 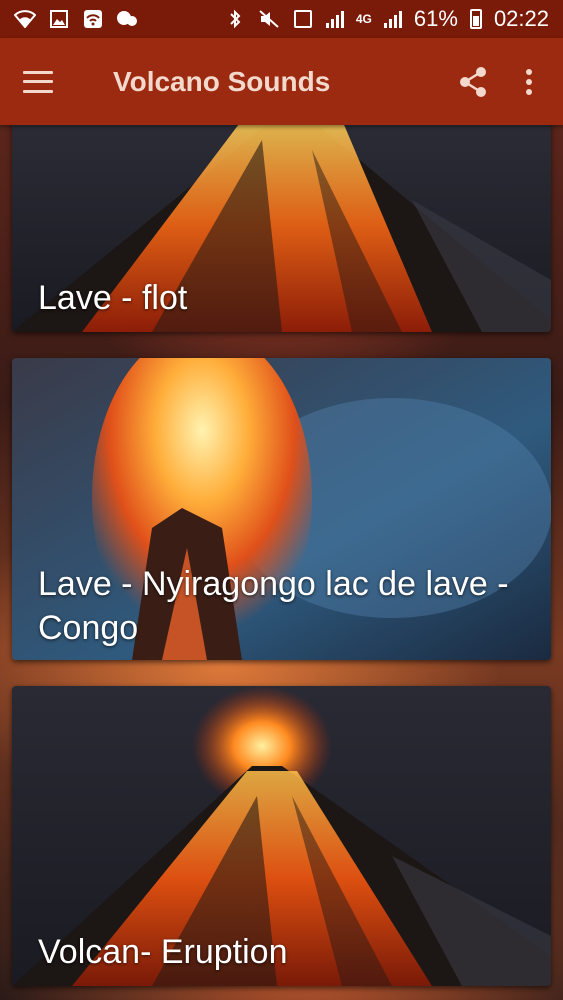 I want to click on signal-icon, so click(x=334, y=19).